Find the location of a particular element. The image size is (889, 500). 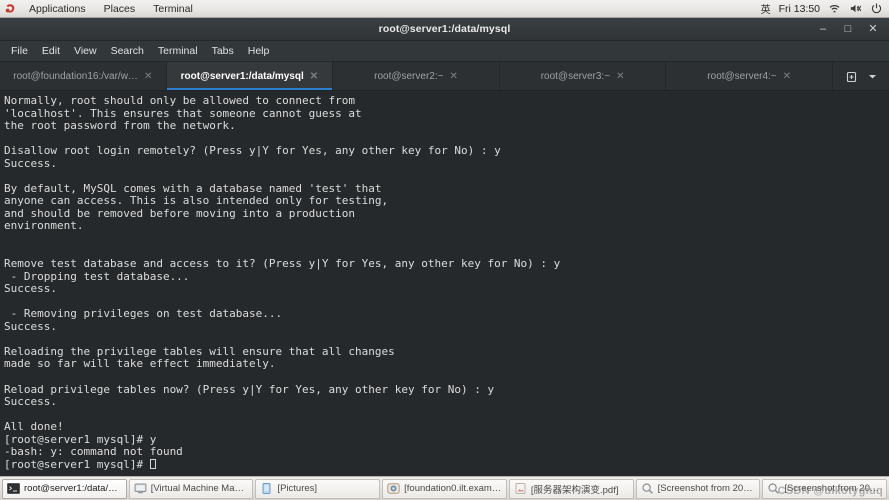

tab-label: root@server4:~ is located at coordinates (742, 76).